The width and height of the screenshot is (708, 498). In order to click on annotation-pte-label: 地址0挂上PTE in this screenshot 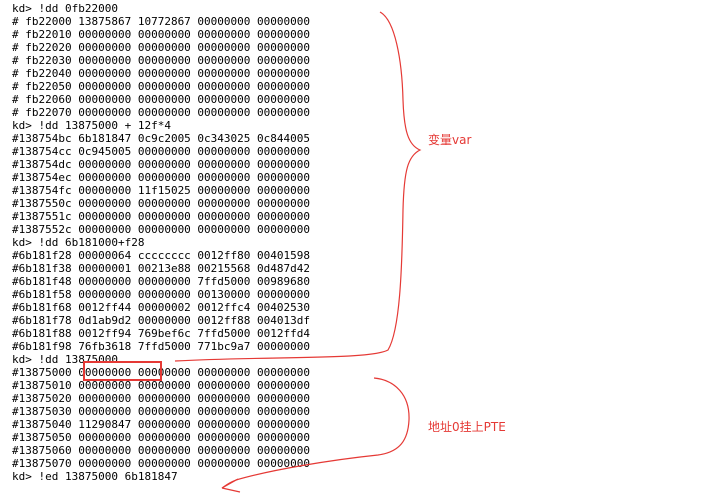, I will do `click(467, 427)`.